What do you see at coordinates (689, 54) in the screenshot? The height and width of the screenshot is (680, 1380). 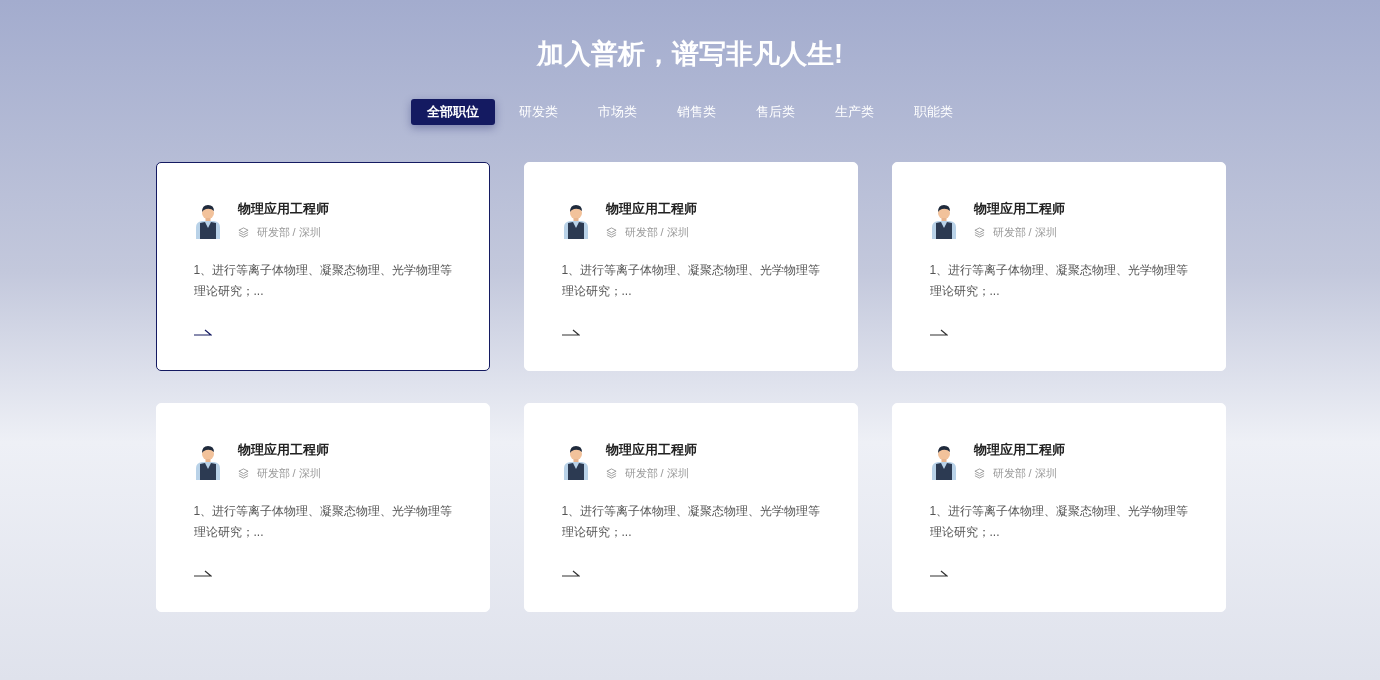 I see `page-heading: 加入普析，谱写非凡人生!` at bounding box center [689, 54].